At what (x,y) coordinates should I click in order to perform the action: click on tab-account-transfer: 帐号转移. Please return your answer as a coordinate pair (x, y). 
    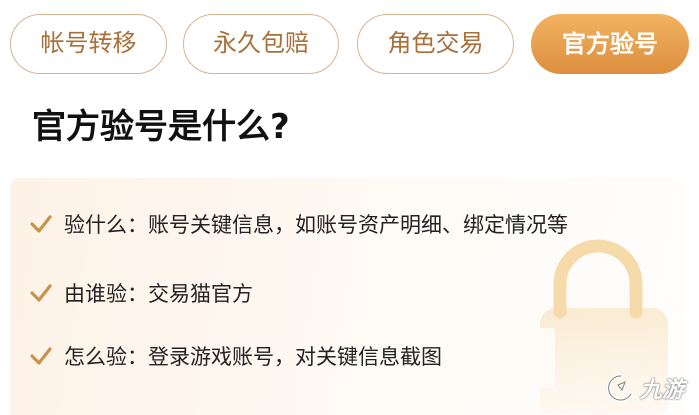
    Looking at the image, I should click on (88, 44).